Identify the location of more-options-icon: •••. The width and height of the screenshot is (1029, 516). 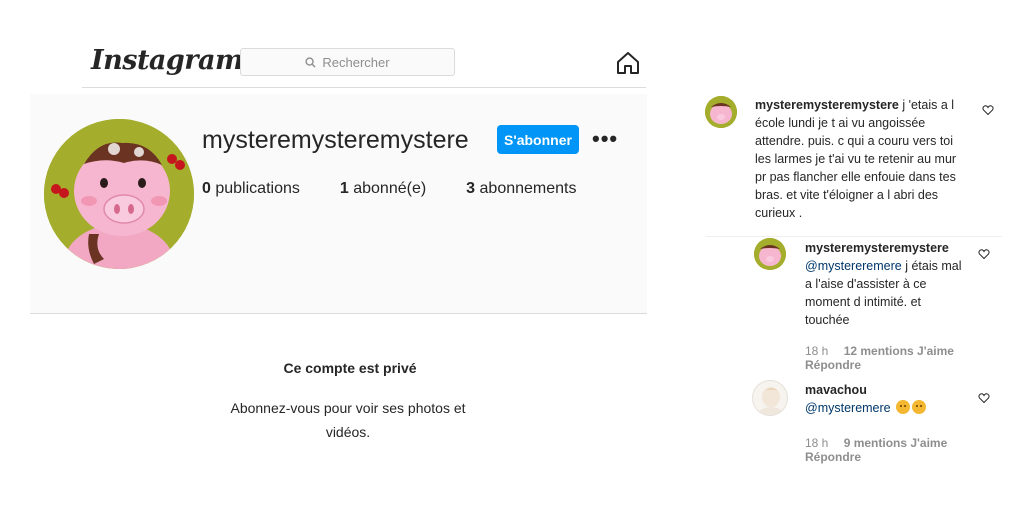
(605, 139).